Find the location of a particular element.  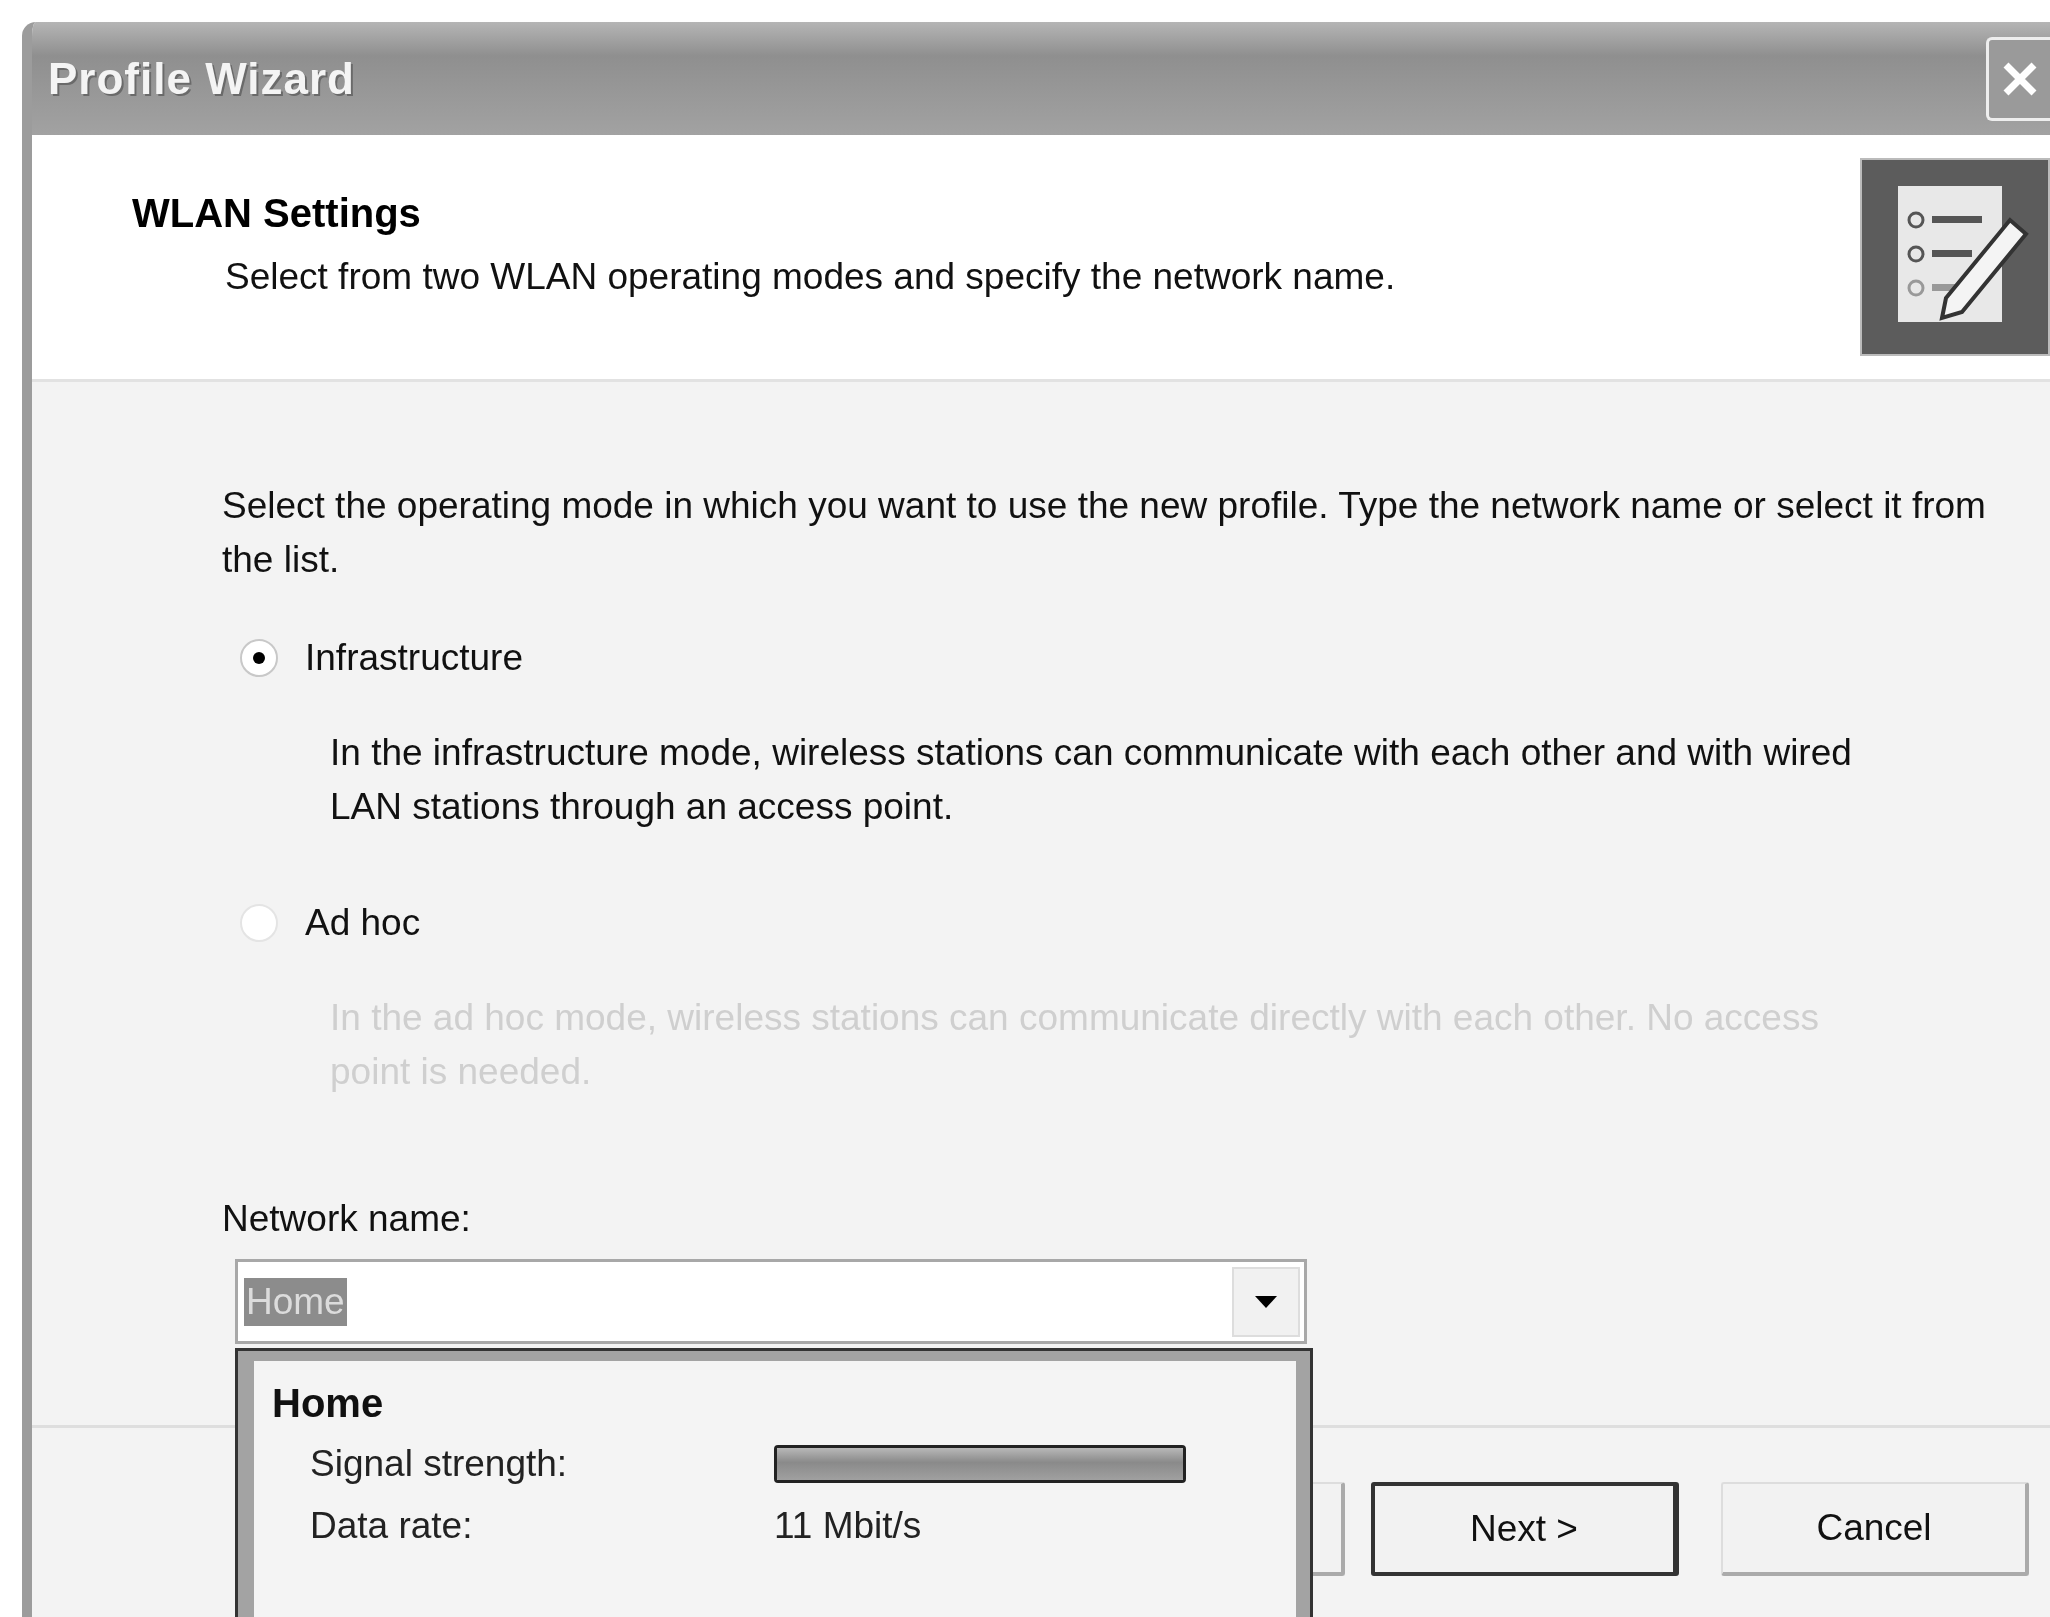

field-label: Signal strength: is located at coordinates (439, 1464).